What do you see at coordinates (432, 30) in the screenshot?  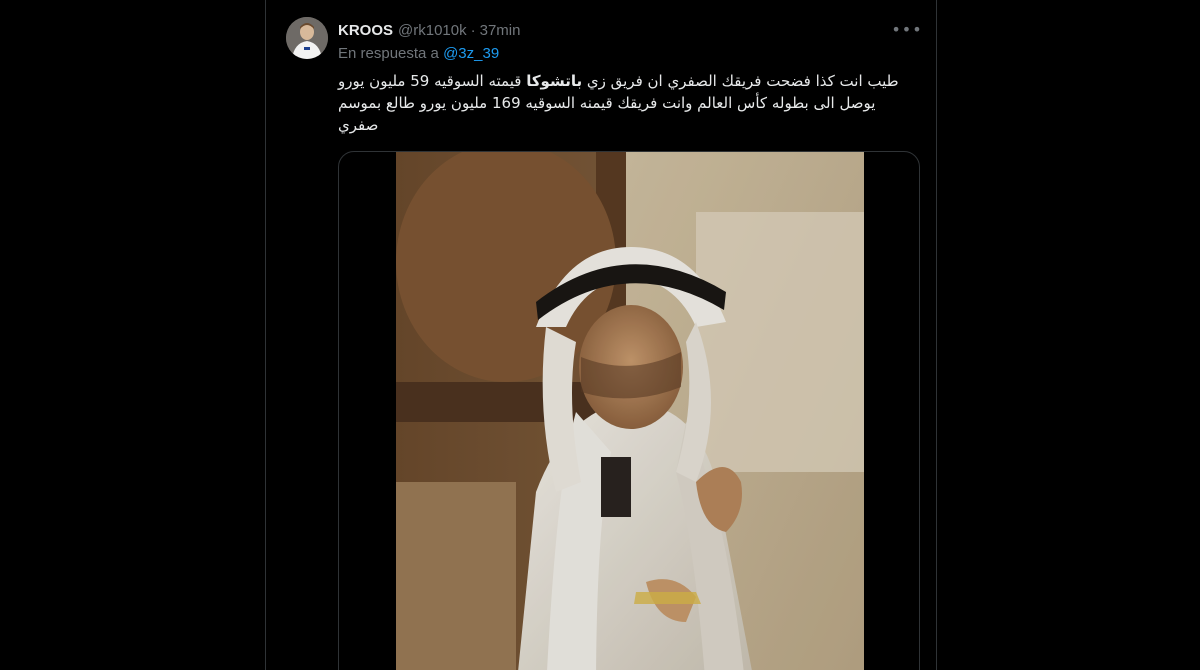 I see `user-handle: @rk1010k` at bounding box center [432, 30].